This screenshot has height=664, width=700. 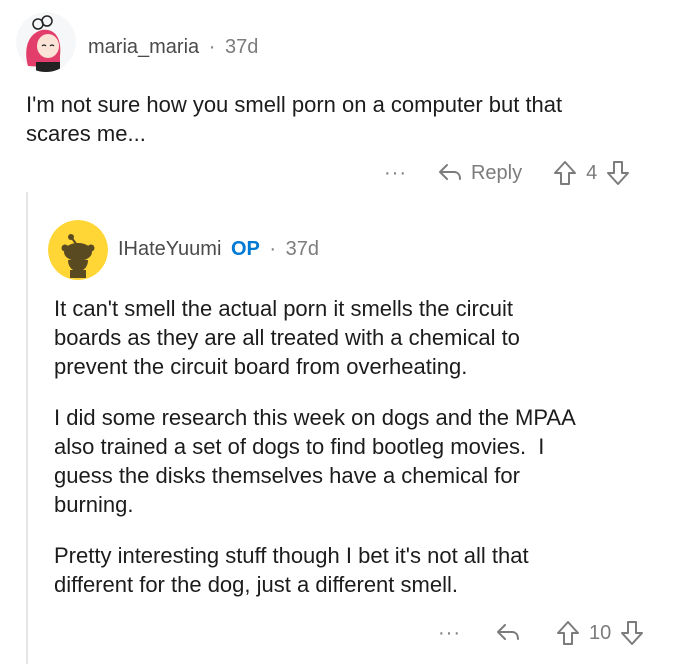 I want to click on snoo-avatar-icon, so click(x=78, y=250).